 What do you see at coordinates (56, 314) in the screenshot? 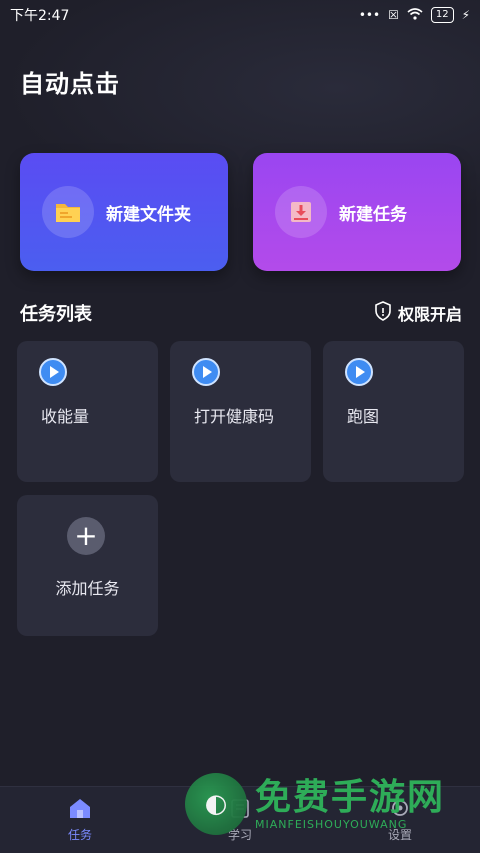
I see `task-list-title: 任务列表` at bounding box center [56, 314].